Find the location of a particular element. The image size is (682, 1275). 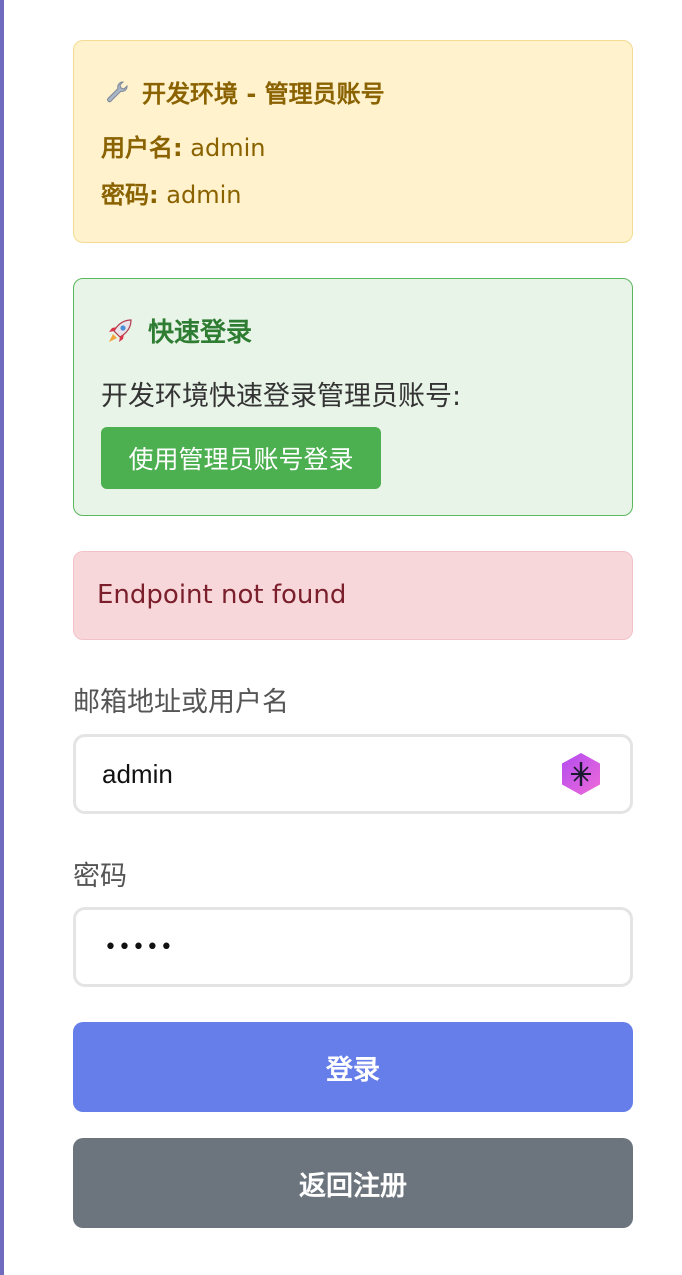

dev-password-line: 密码: admin is located at coordinates (171, 192).